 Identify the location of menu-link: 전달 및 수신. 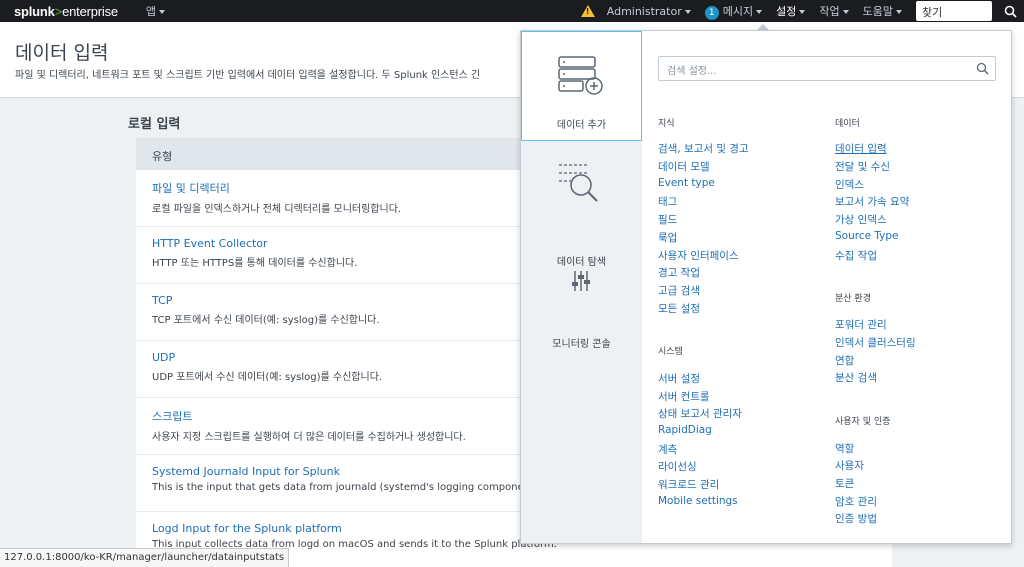
(862, 166).